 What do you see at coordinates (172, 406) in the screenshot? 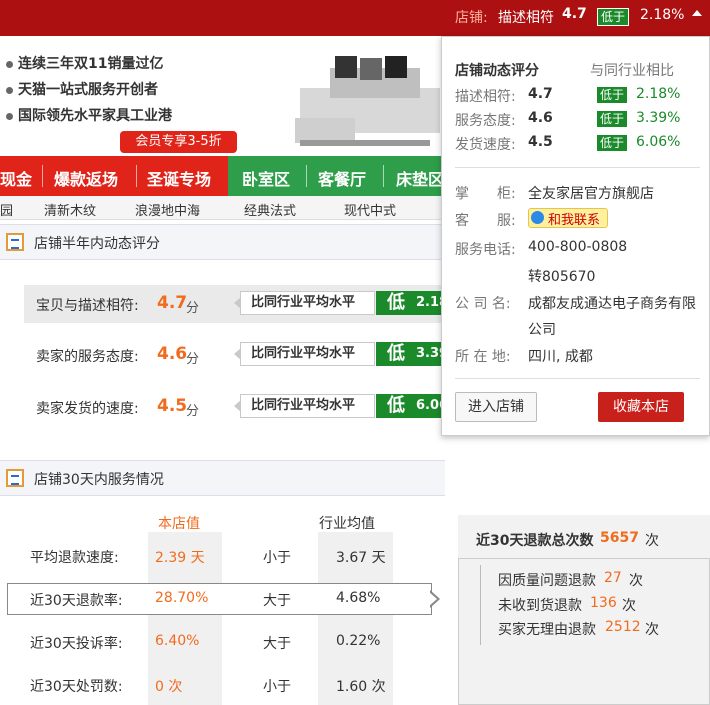
I see `dsr-row-score: 4.5` at bounding box center [172, 406].